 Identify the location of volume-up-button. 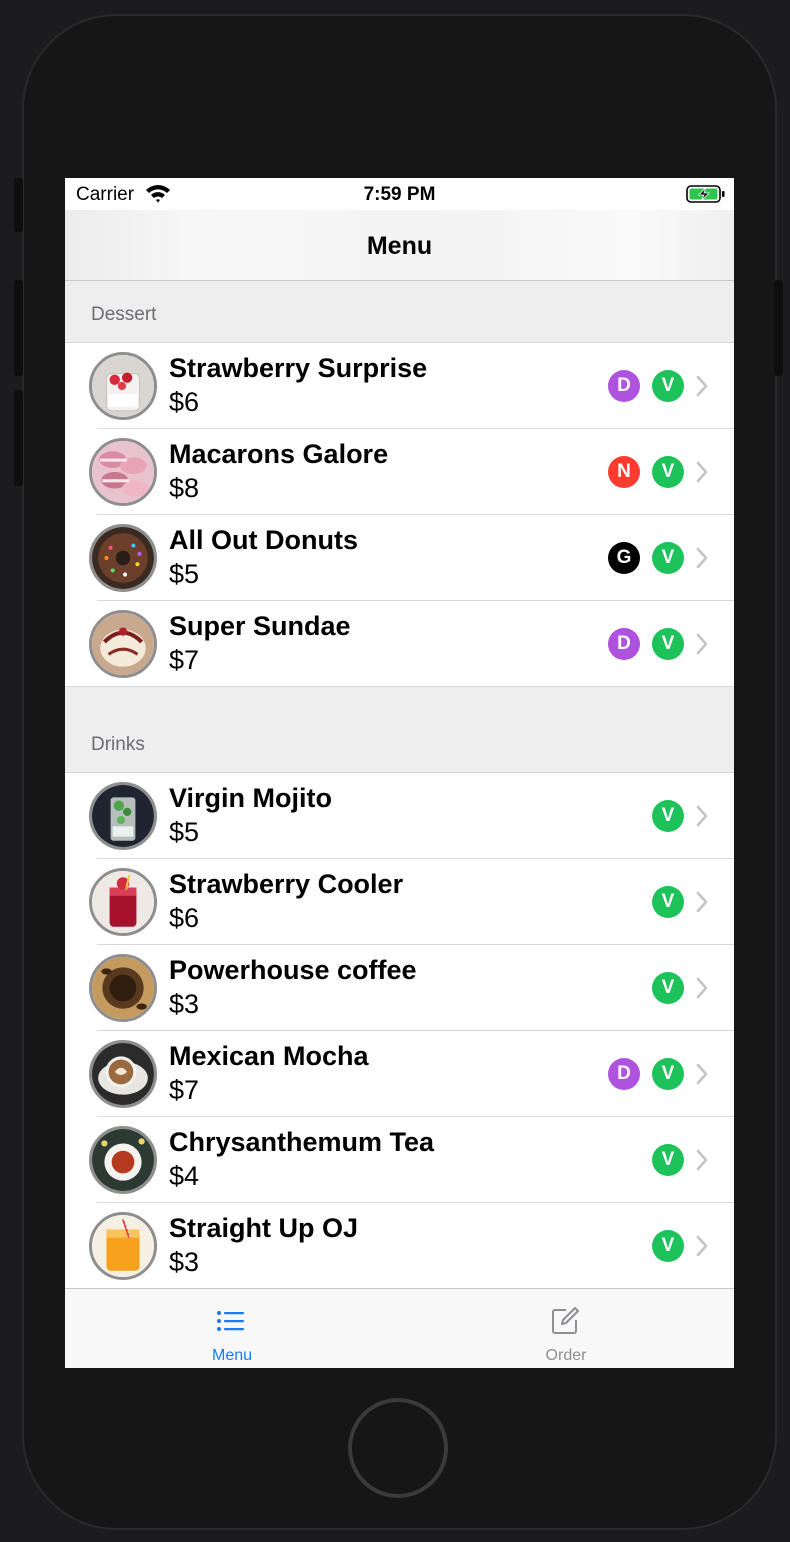
(18, 328).